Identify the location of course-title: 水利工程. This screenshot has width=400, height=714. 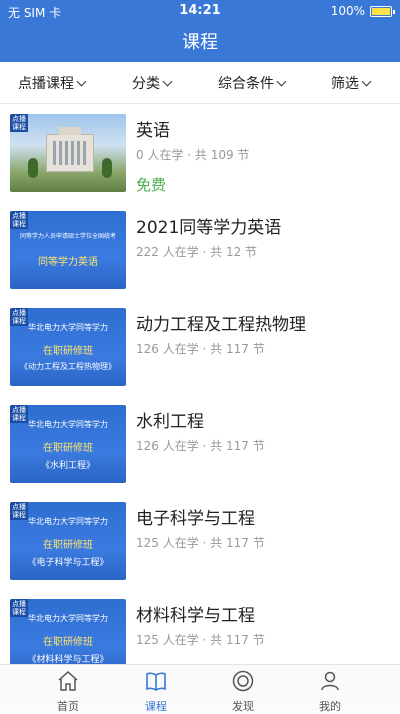
(170, 422).